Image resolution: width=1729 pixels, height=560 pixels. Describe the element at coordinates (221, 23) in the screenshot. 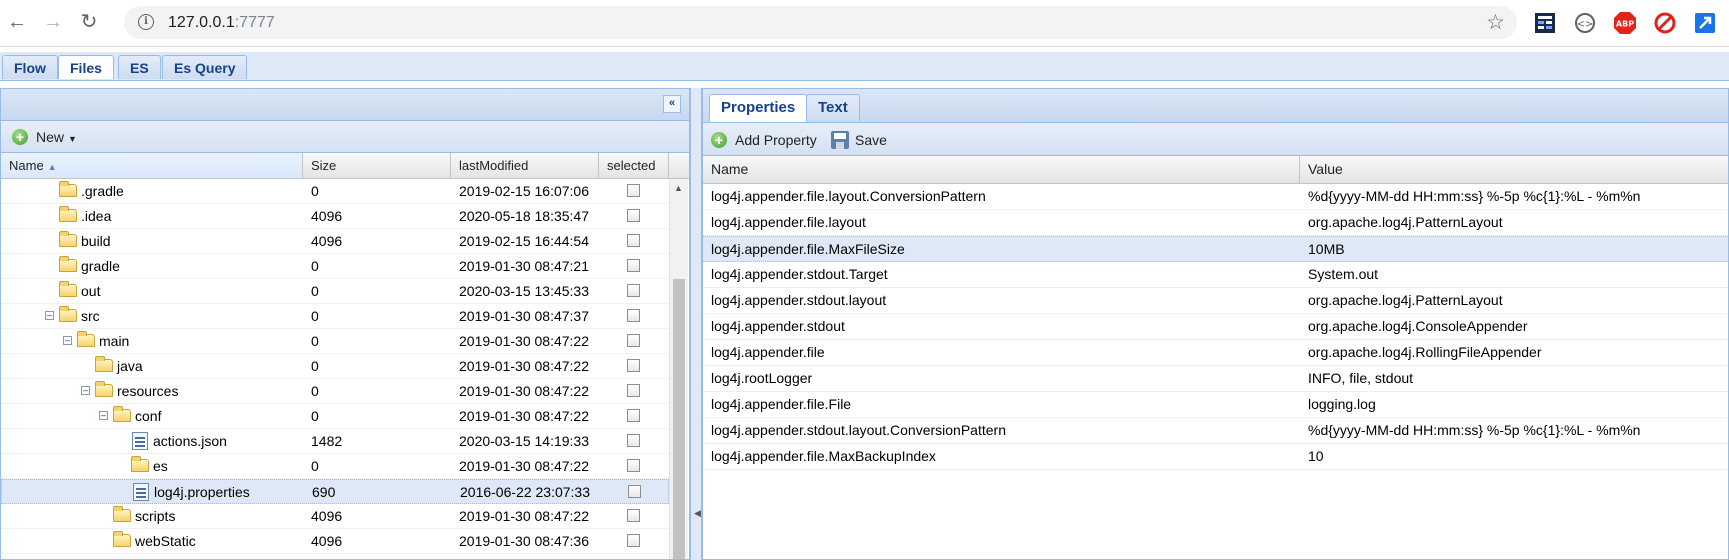

I see `url-text: 127.0.0.1:7777` at that location.